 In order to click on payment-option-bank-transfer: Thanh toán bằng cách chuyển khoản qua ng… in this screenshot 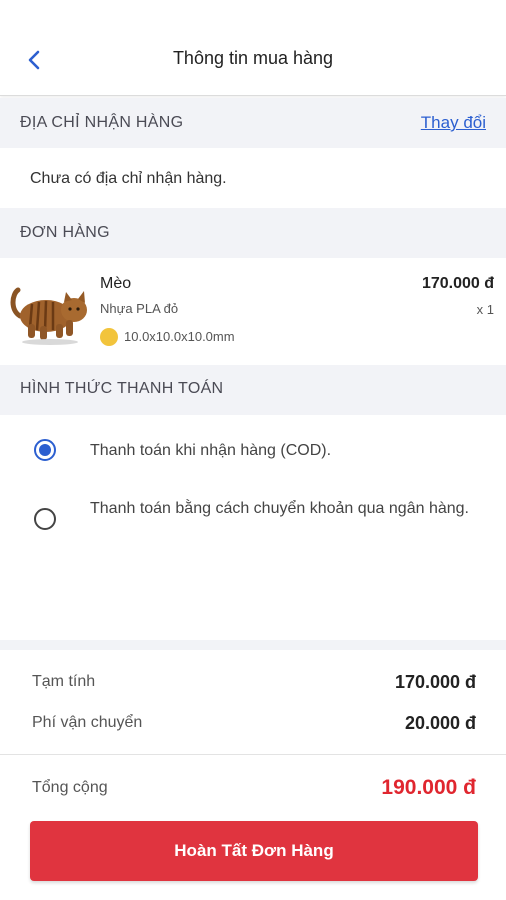, I will do `click(253, 520)`.